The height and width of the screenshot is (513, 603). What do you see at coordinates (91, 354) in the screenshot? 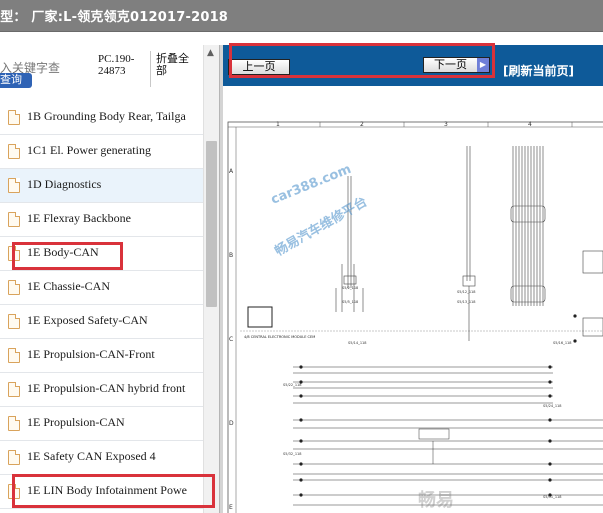
I see `list-item-label: 1E Propulsion-CAN-Front` at bounding box center [91, 354].